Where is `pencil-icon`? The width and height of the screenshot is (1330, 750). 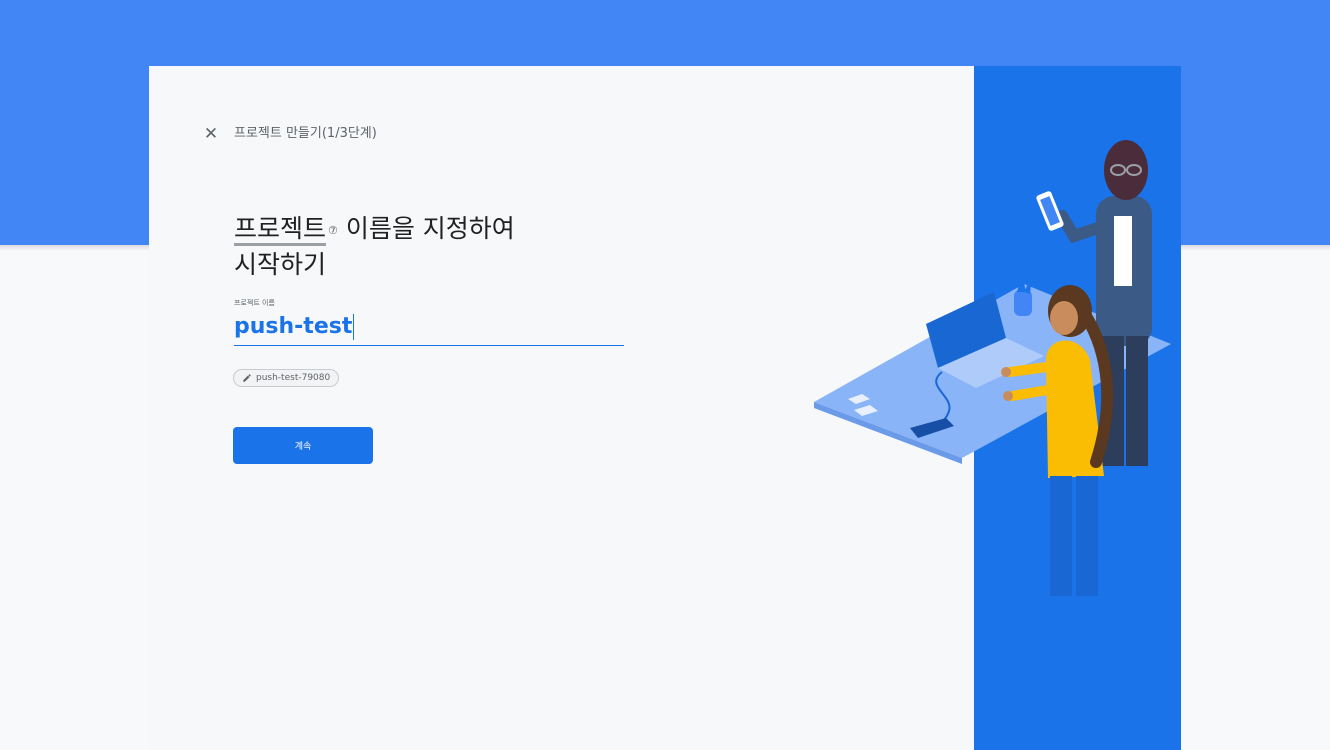
pencil-icon is located at coordinates (247, 378).